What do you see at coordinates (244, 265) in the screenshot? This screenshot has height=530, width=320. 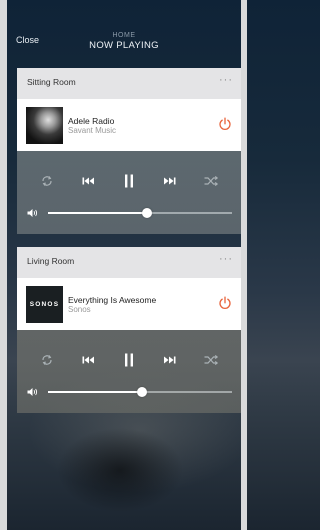 I see `right-edge` at bounding box center [244, 265].